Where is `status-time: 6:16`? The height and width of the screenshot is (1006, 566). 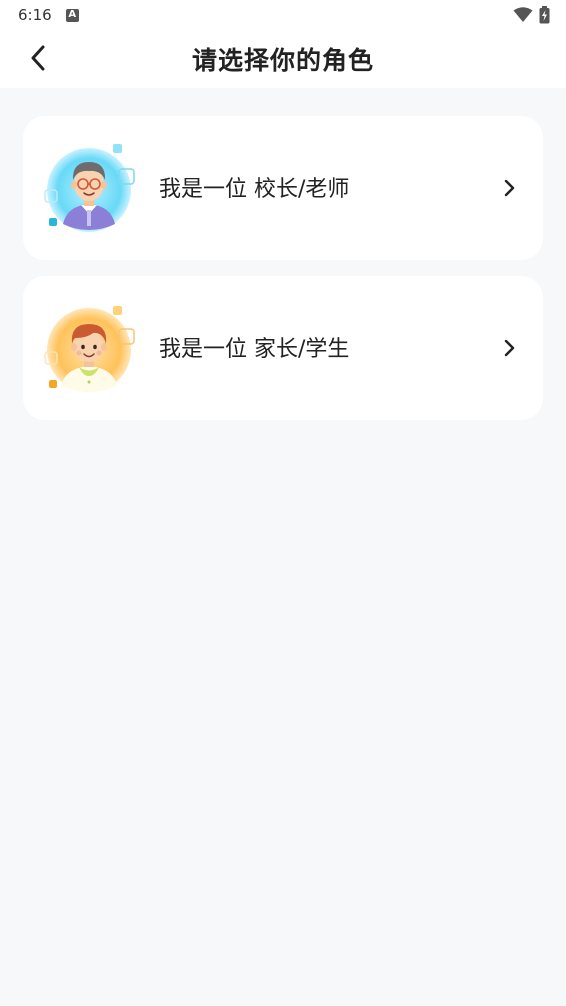
status-time: 6:16 is located at coordinates (35, 15).